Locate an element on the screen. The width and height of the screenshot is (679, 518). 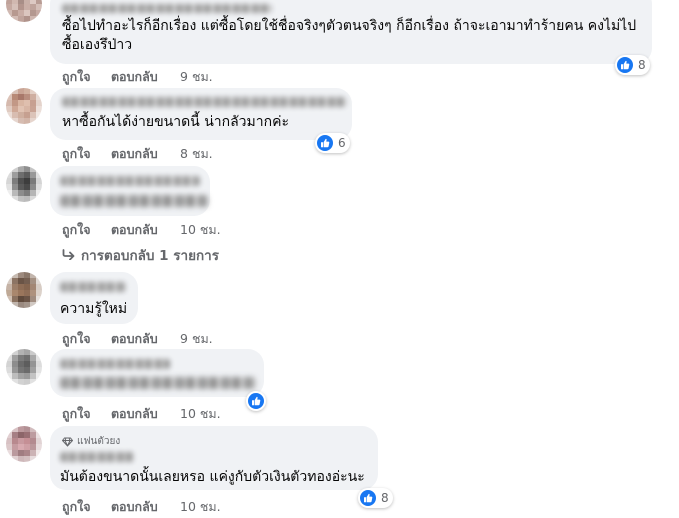
reaction-badge: 6 is located at coordinates (332, 143).